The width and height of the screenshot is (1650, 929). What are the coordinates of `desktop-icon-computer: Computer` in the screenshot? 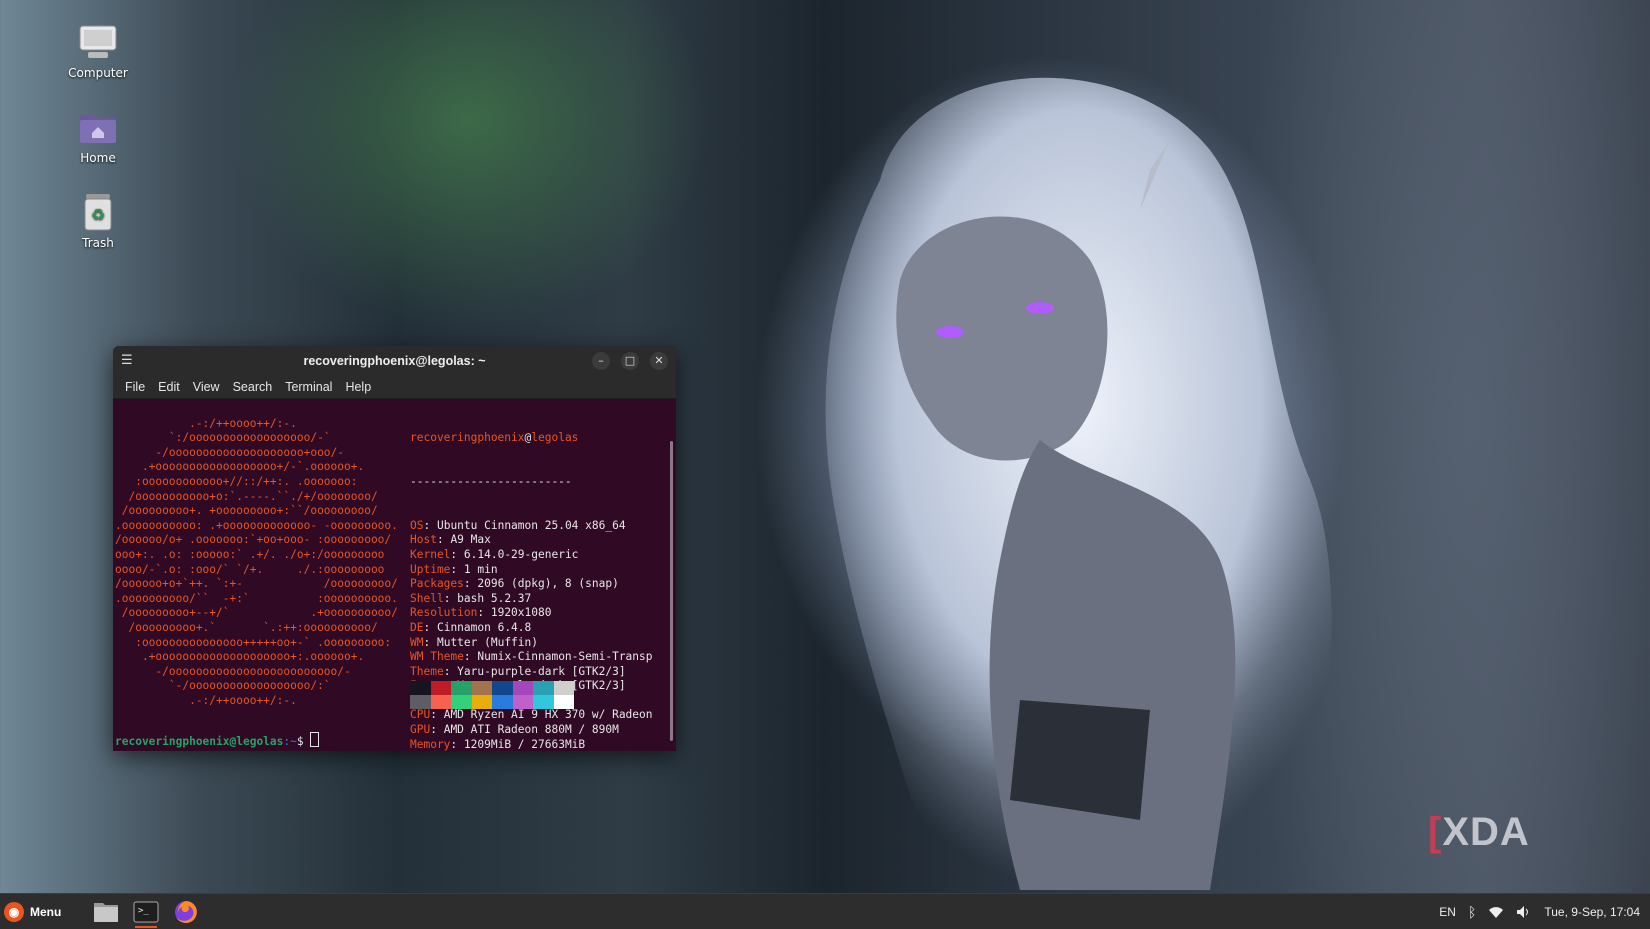 It's located at (98, 51).